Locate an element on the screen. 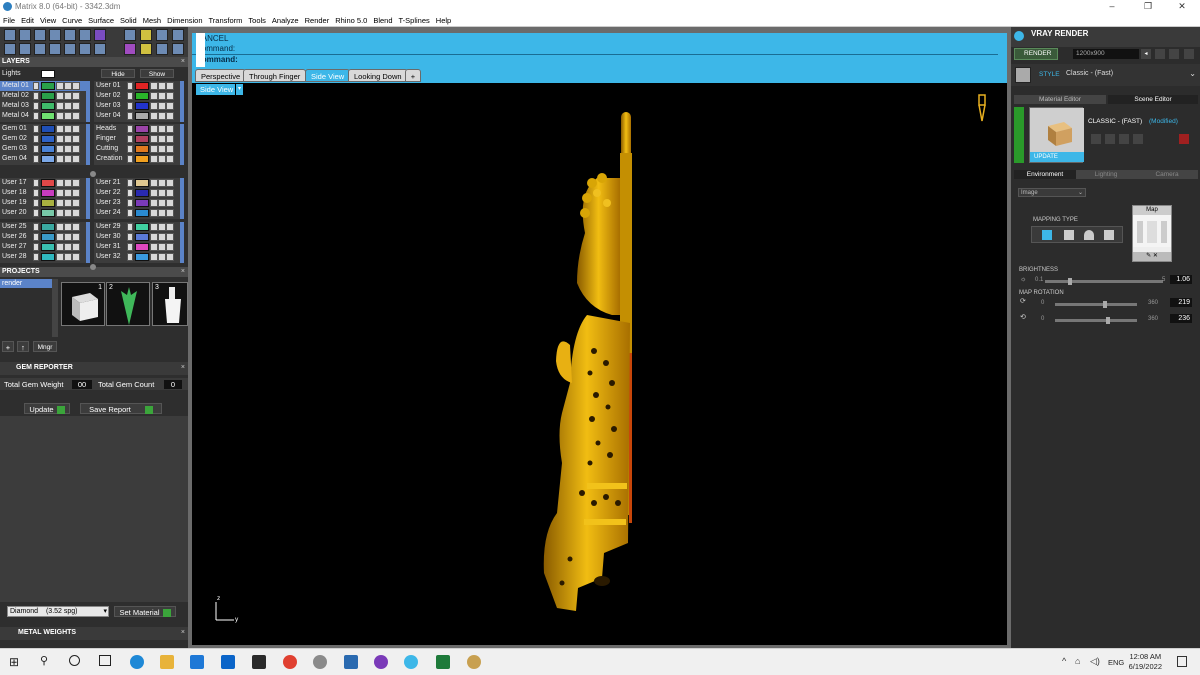 This screenshot has height=675, width=1200. project-thumbnail: 2 is located at coordinates (128, 304).